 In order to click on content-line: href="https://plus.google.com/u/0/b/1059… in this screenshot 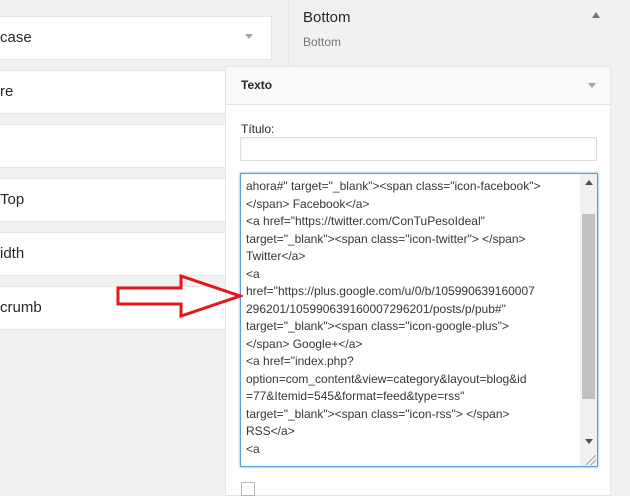, I will do `click(390, 291)`.